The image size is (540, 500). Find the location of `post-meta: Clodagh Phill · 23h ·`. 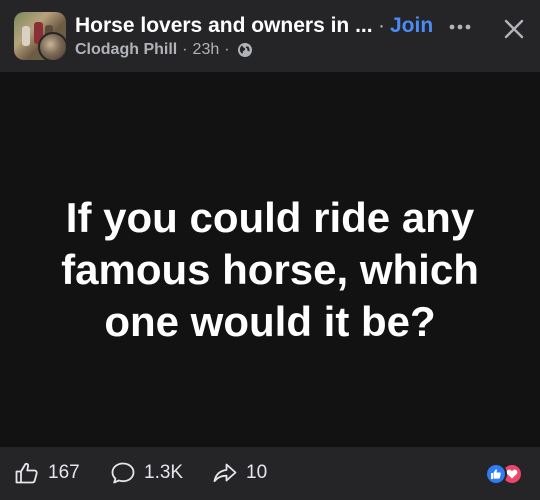

post-meta: Clodagh Phill · 23h · is located at coordinates (164, 50).